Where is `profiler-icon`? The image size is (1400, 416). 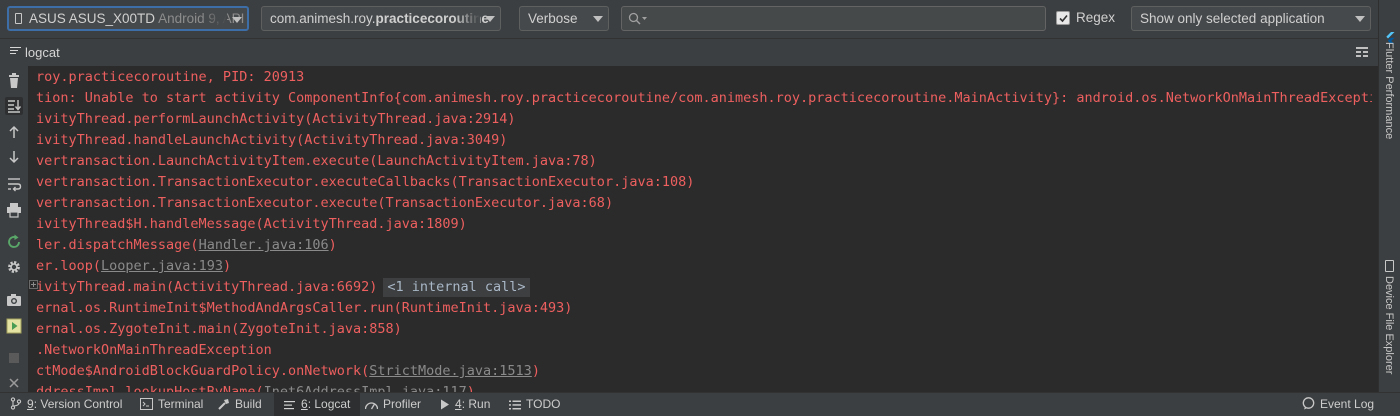 profiler-icon is located at coordinates (371, 406).